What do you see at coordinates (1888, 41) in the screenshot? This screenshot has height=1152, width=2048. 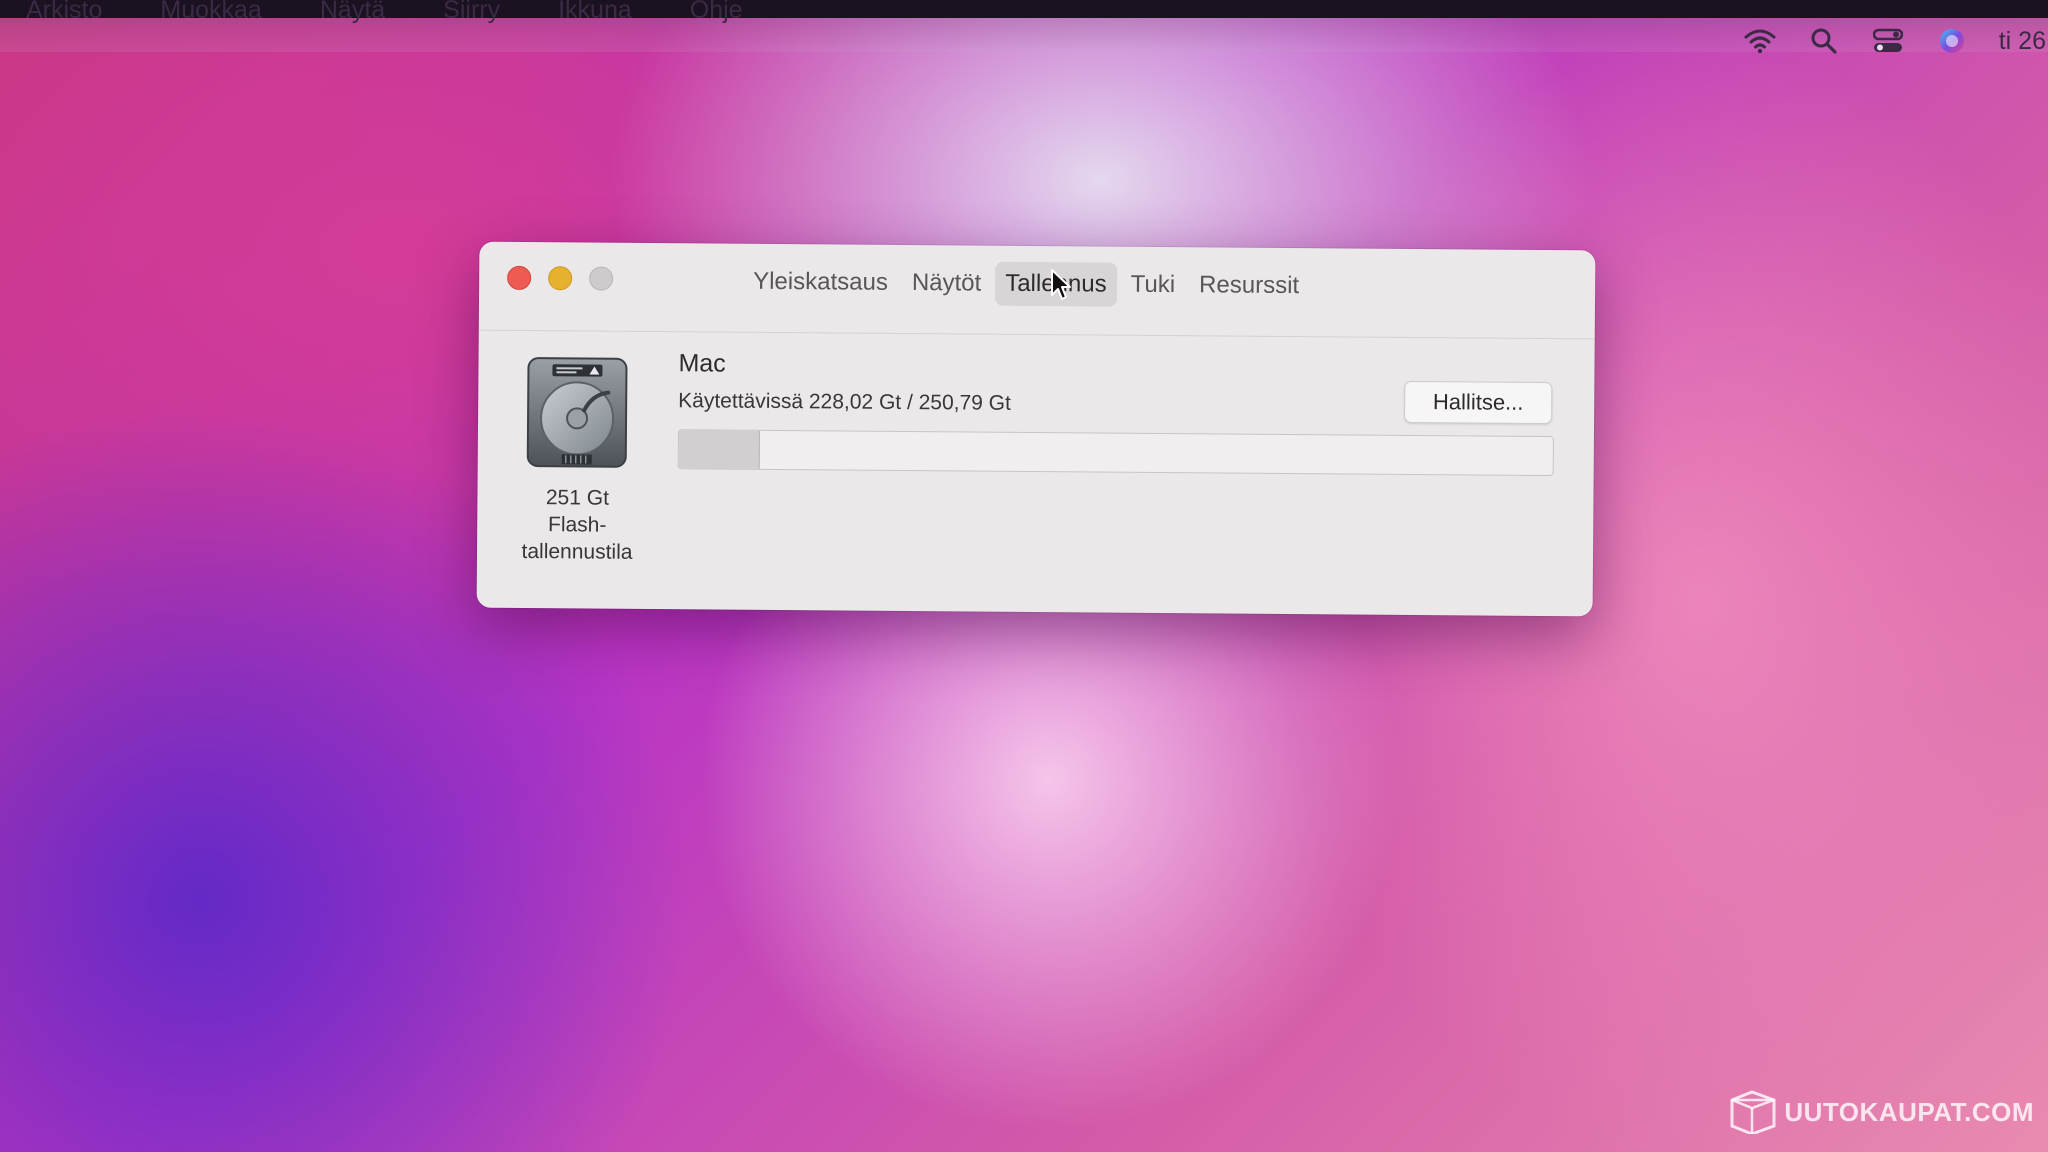 I see `control-center-icon` at bounding box center [1888, 41].